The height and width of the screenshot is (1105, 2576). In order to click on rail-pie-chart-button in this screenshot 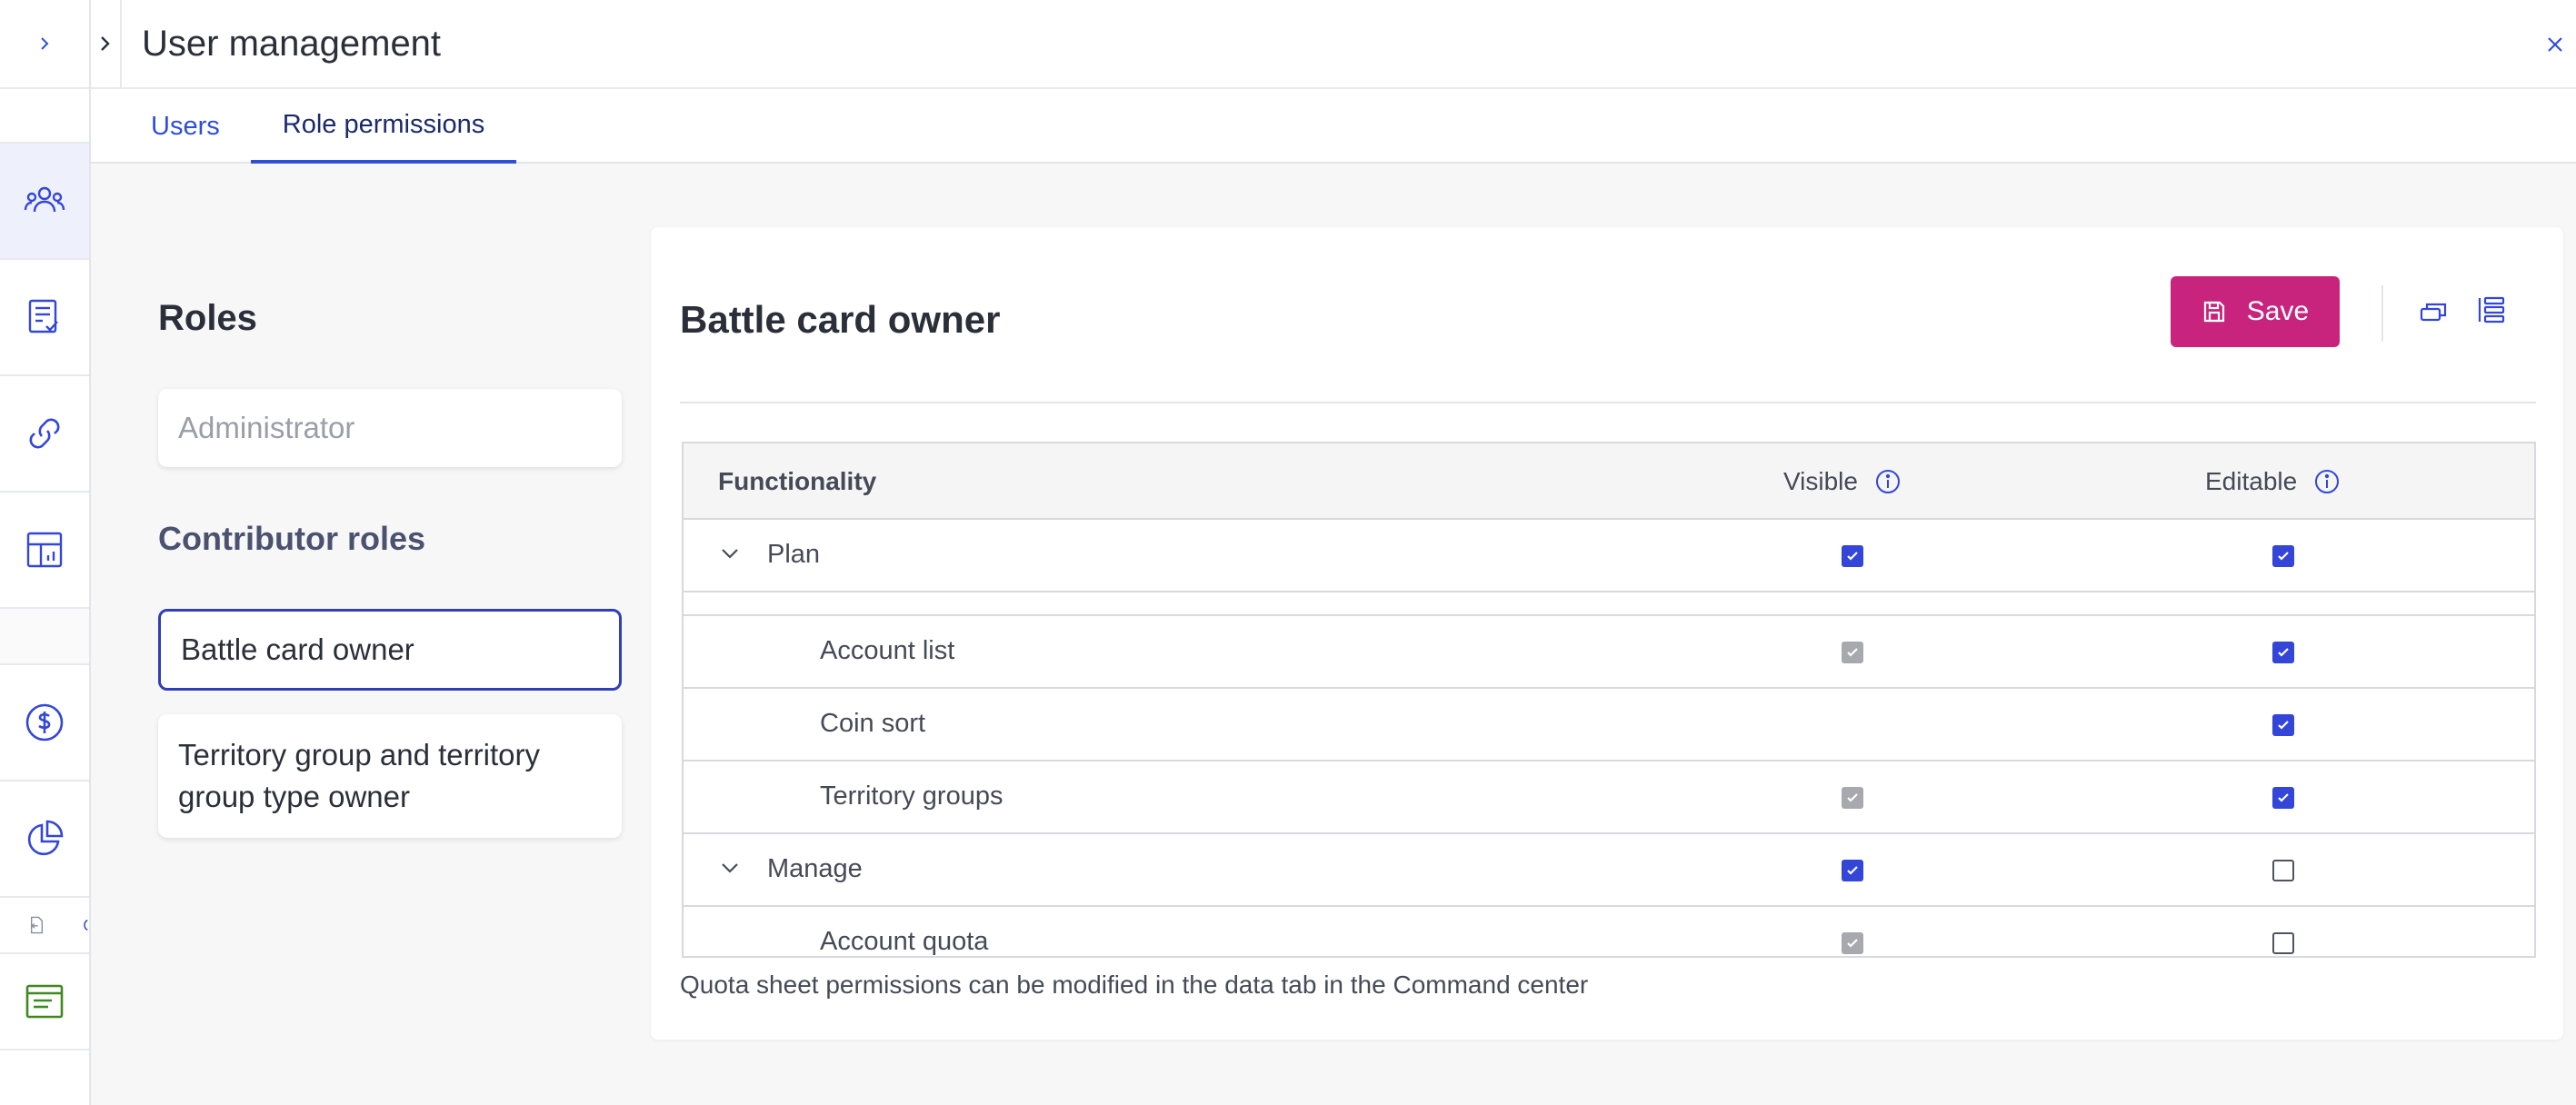, I will do `click(44, 840)`.